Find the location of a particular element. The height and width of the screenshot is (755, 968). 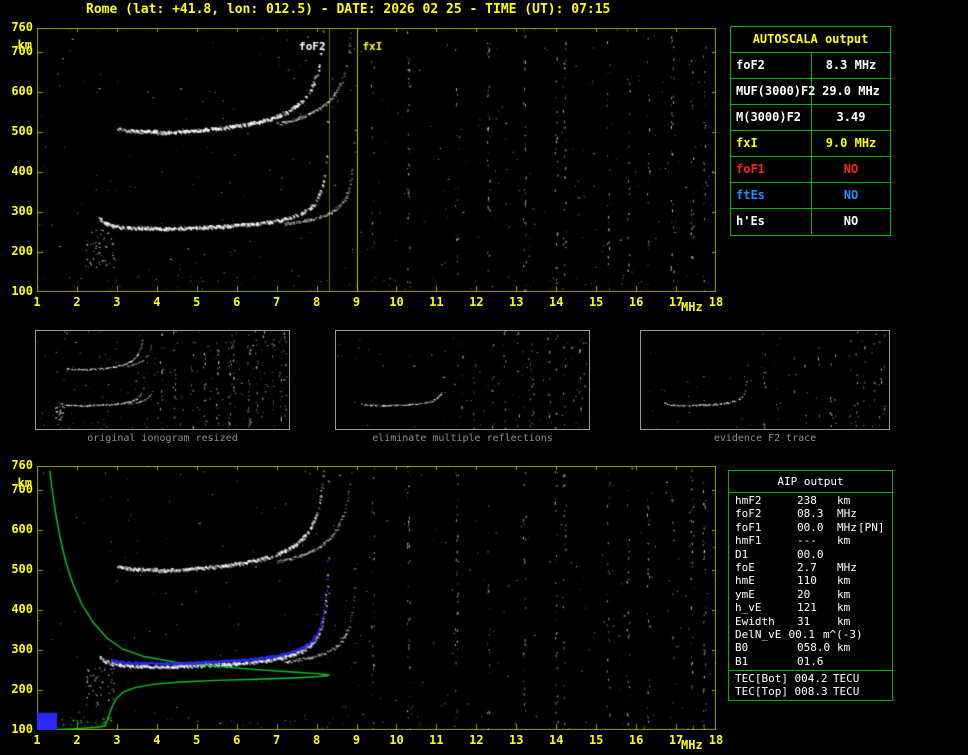

y-tick-label-top-760: 760 is located at coordinates (22, 27).